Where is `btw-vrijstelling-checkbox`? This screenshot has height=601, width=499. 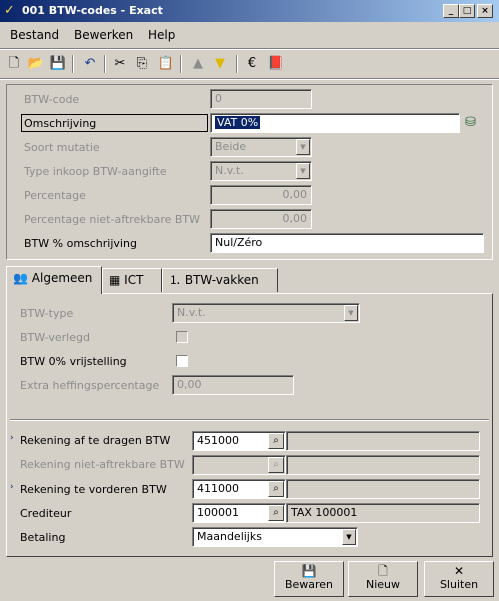 btw-vrijstelling-checkbox is located at coordinates (182, 361).